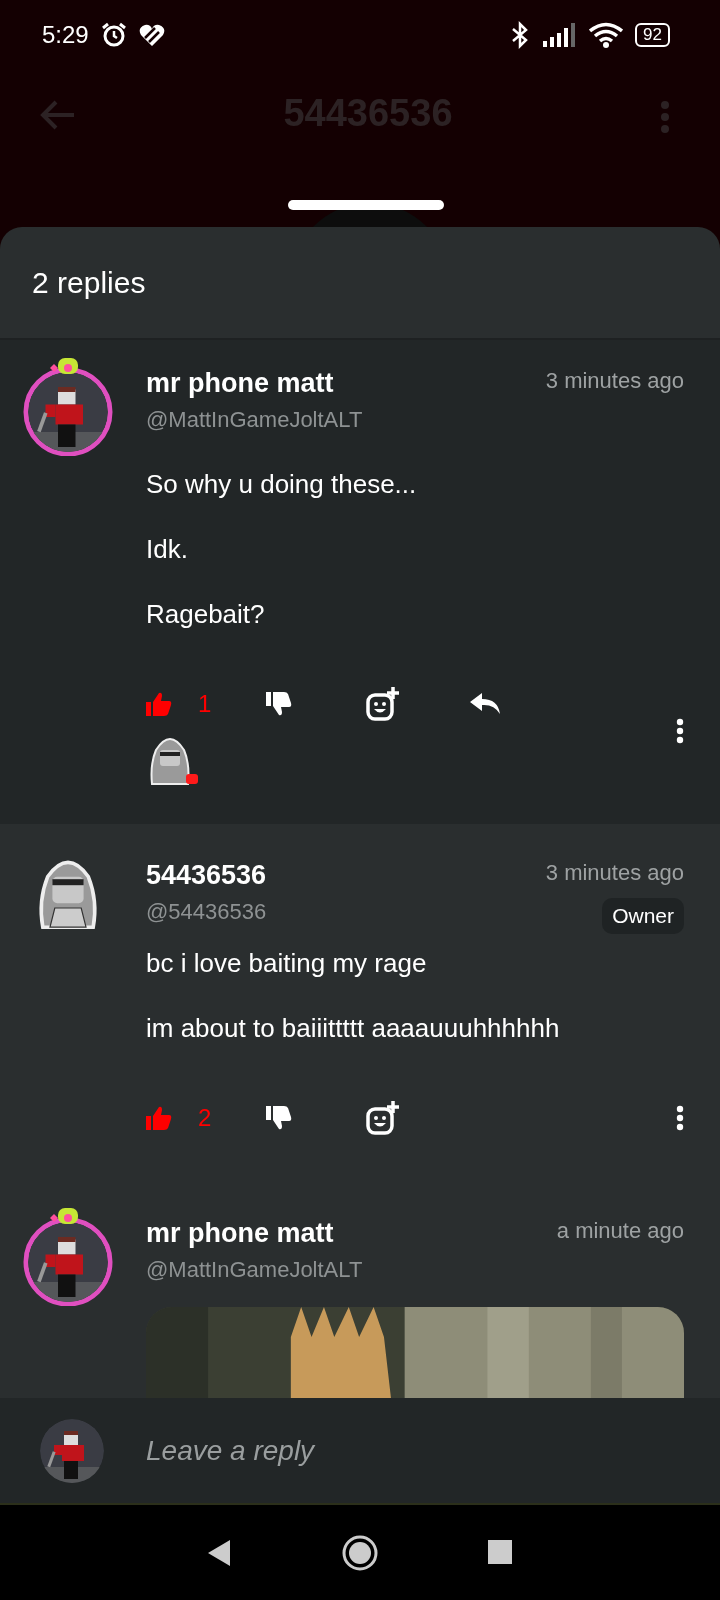 Image resolution: width=720 pixels, height=1600 pixels. Describe the element at coordinates (65, 35) in the screenshot. I see `status-time: 5:29` at that location.